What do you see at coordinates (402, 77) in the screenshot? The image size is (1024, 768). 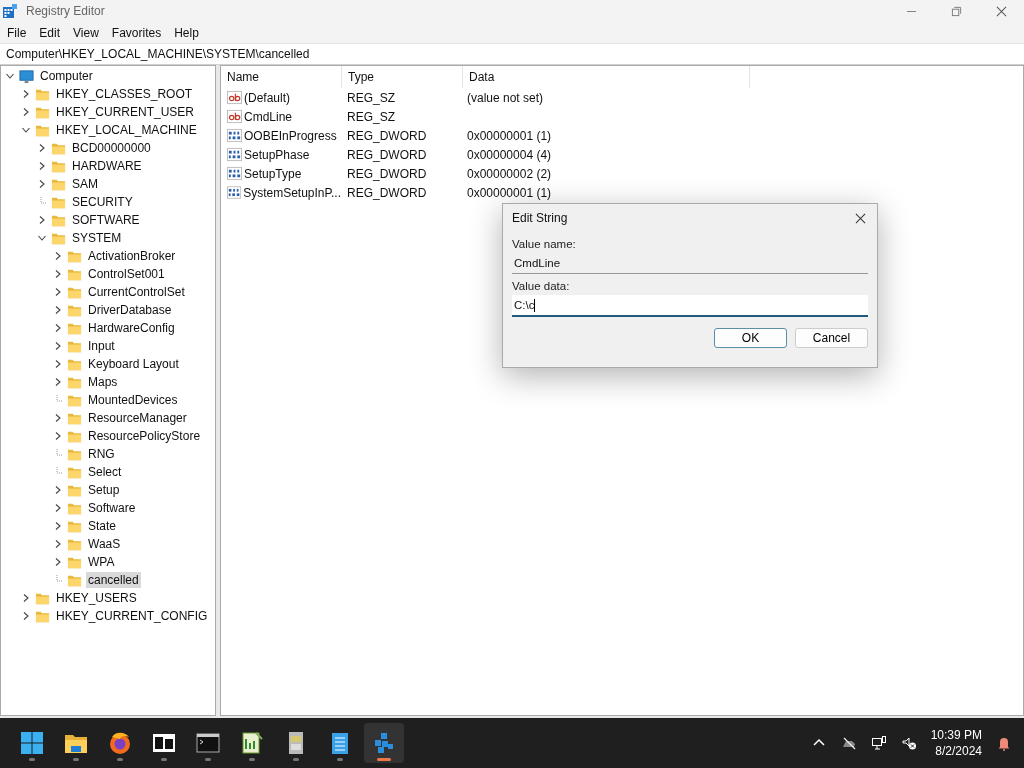 I see `column-header: Type` at bounding box center [402, 77].